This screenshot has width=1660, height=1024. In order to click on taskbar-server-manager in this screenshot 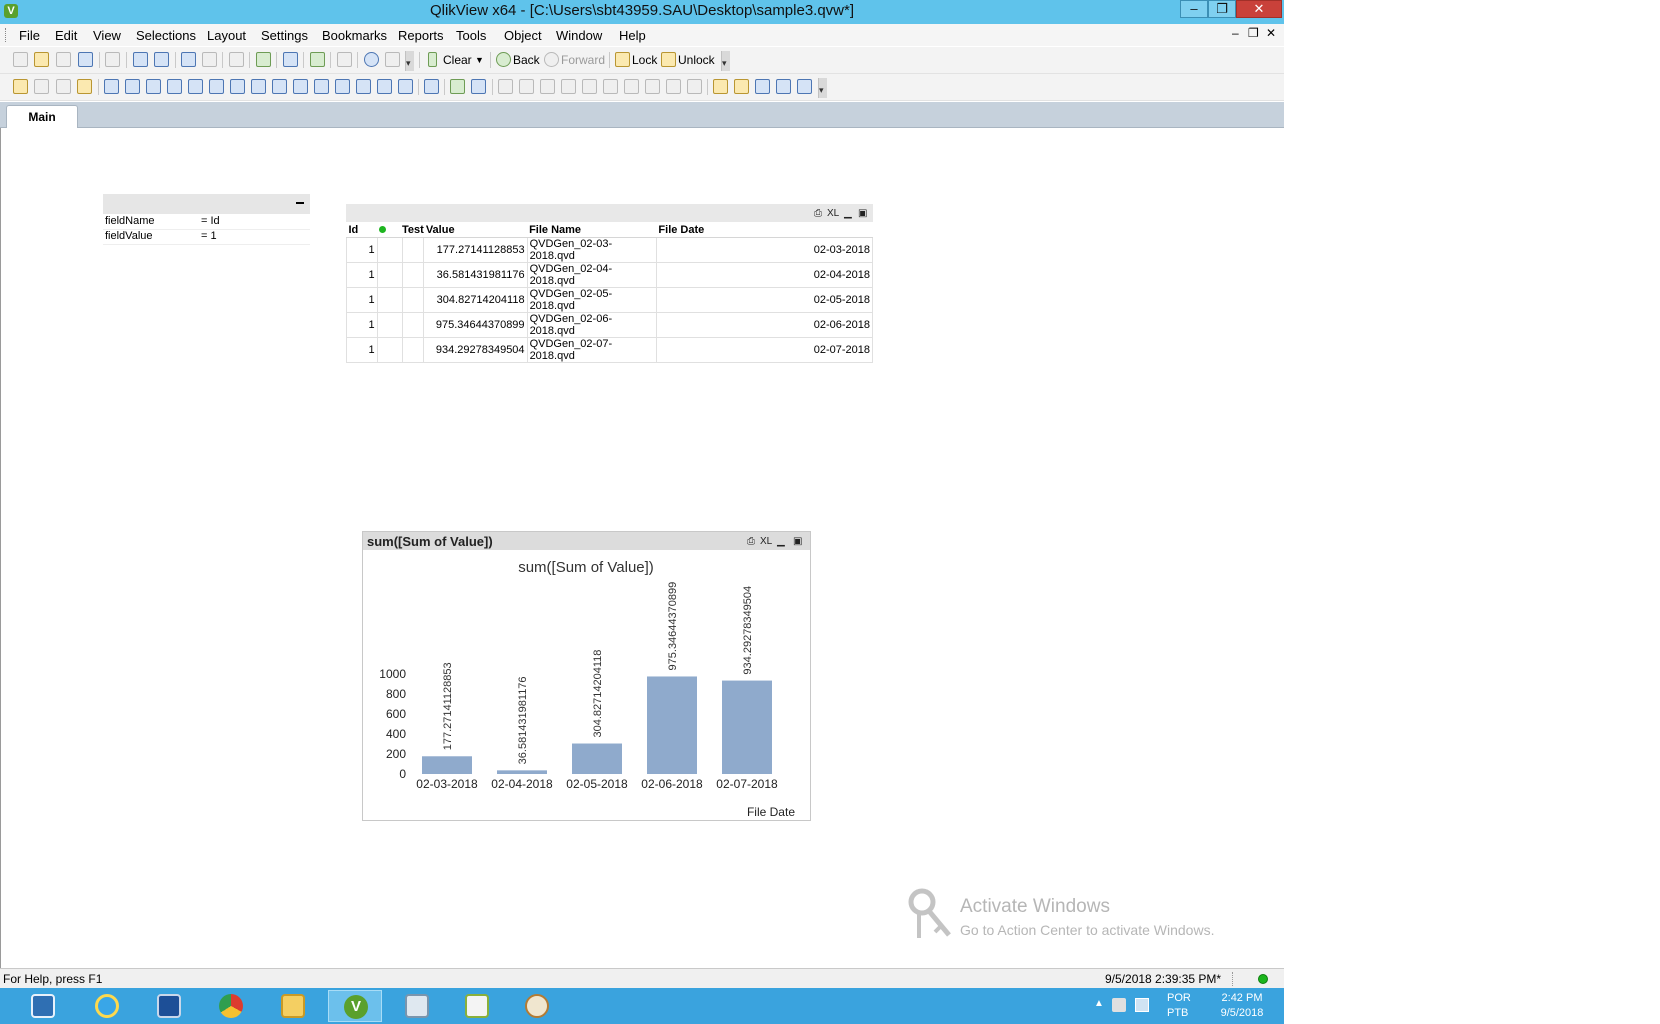, I will do `click(43, 1006)`.